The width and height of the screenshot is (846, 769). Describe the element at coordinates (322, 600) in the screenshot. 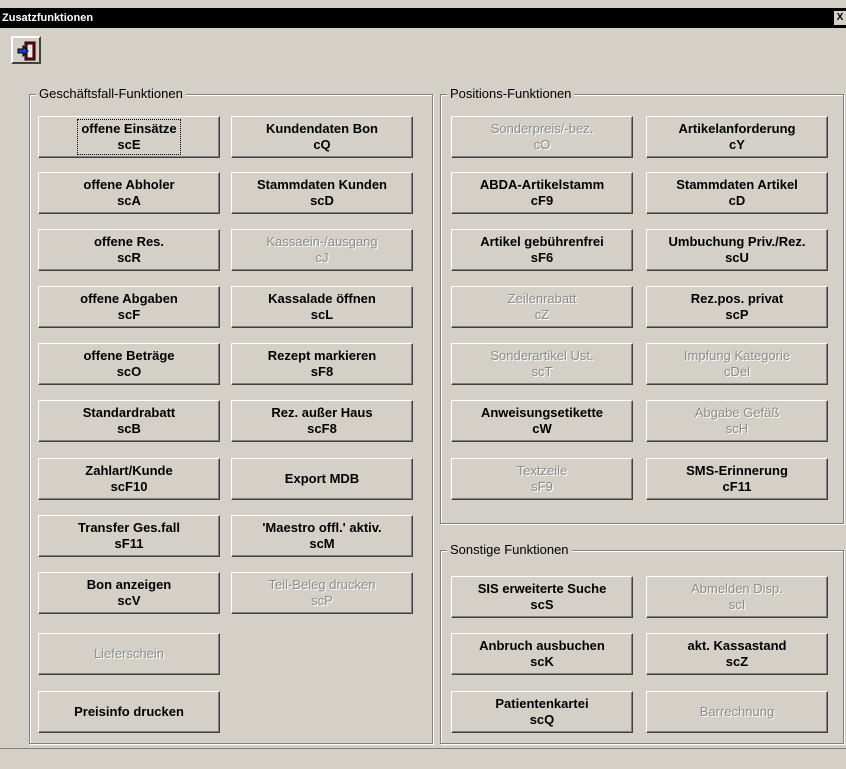

I see `button-shortcut: scP` at that location.